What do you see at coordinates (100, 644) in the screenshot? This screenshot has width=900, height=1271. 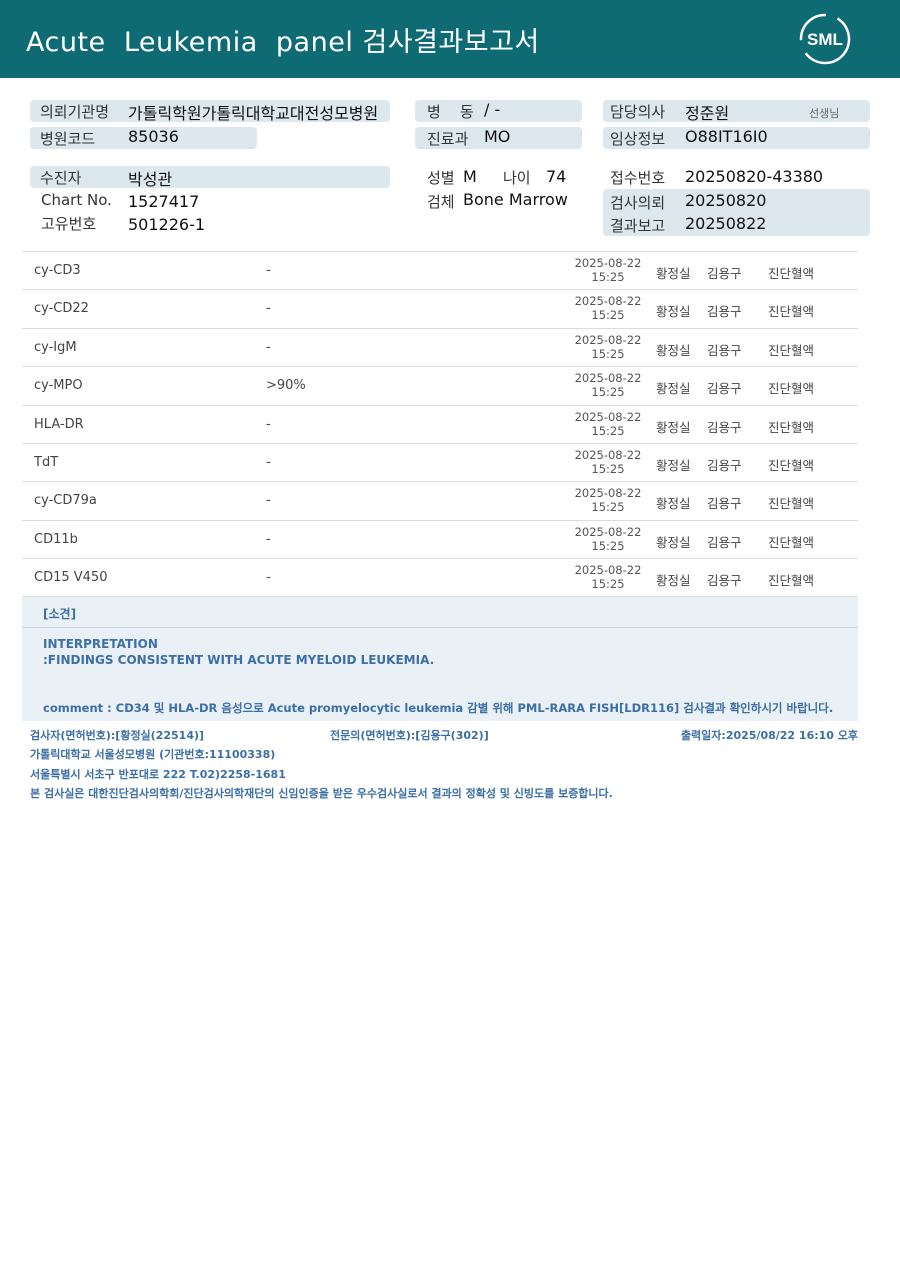 I see `interpretation-title: INTERPRETATION` at bounding box center [100, 644].